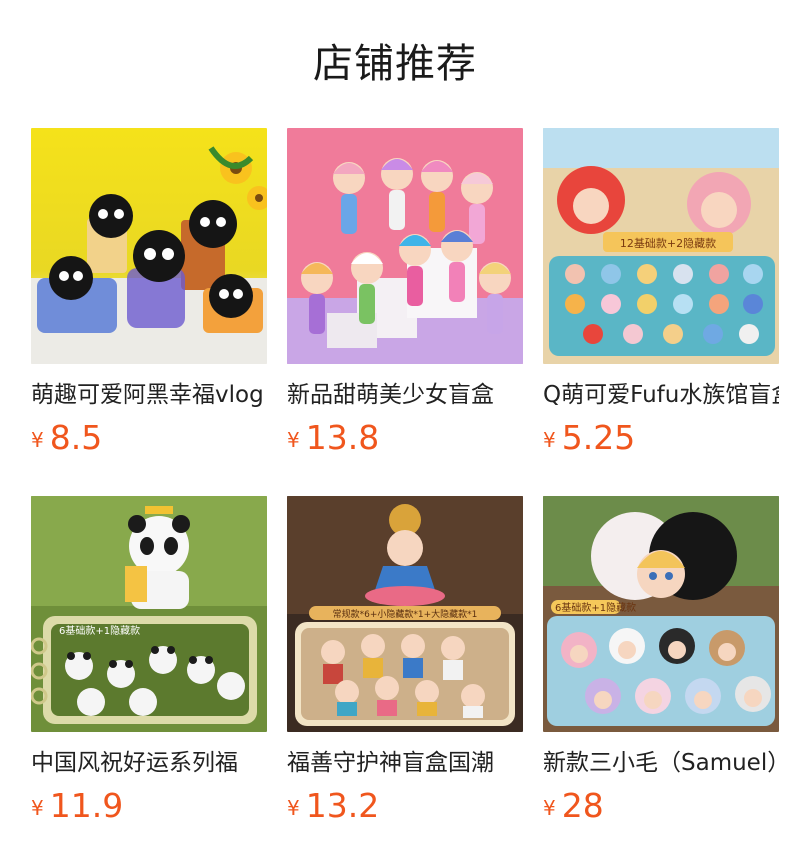 This screenshot has width=790, height=864. I want to click on product-price: ¥5.25, so click(589, 438).